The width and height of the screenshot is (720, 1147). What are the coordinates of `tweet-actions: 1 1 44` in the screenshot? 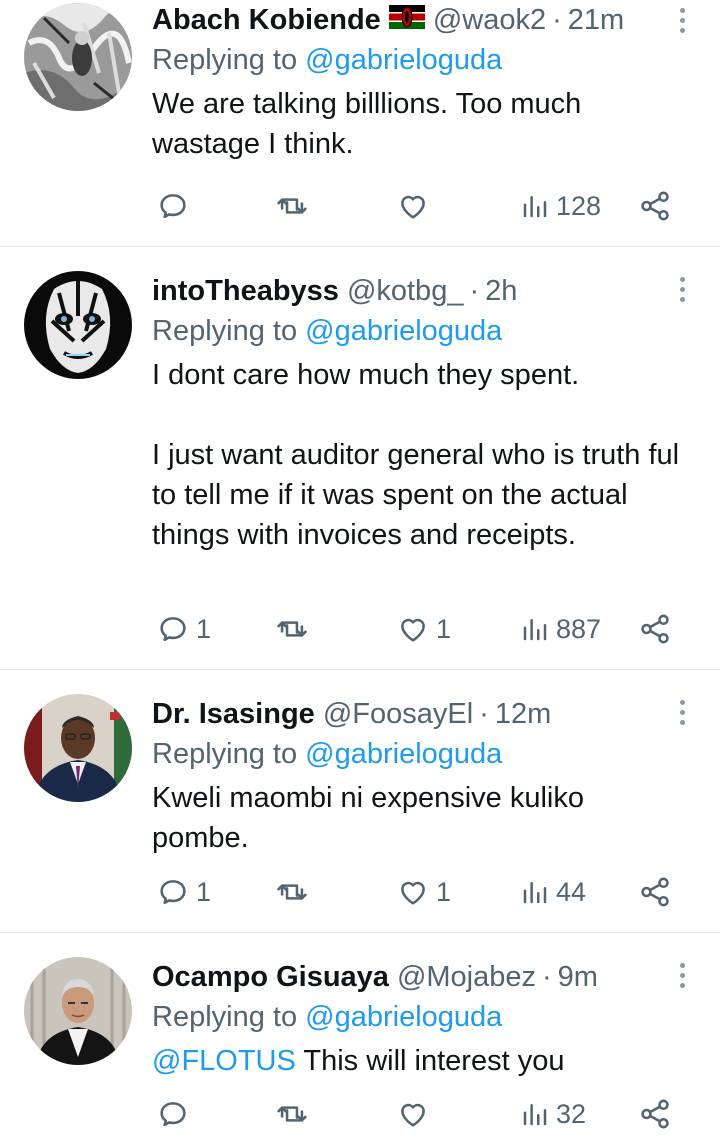 It's located at (416, 892).